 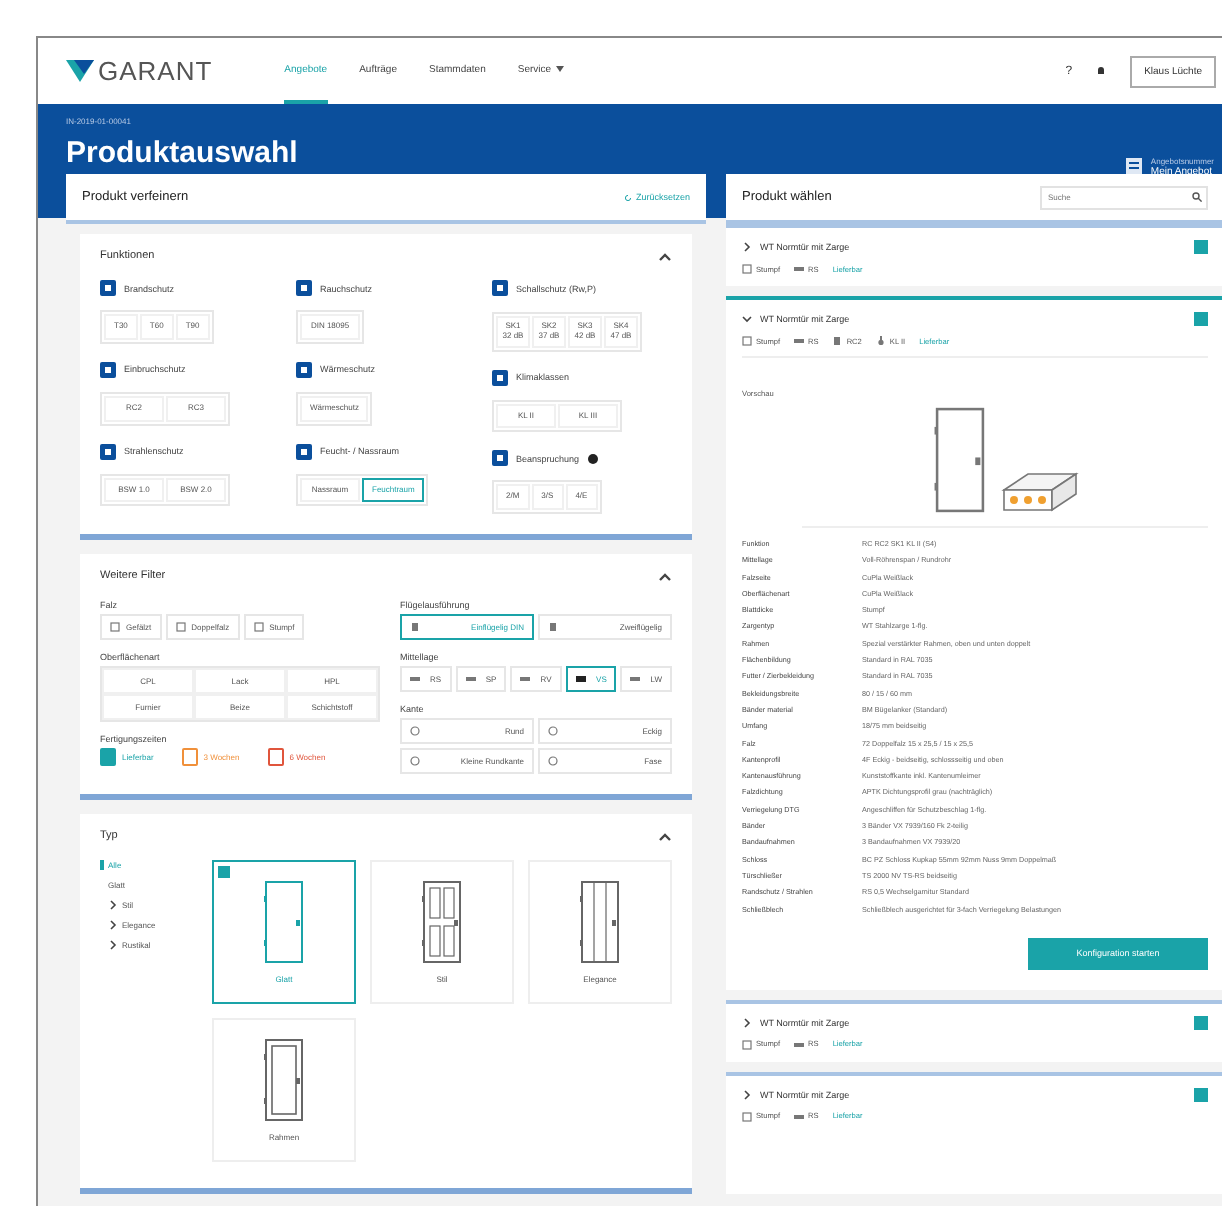 What do you see at coordinates (80, 71) in the screenshot?
I see `logo-icon` at bounding box center [80, 71].